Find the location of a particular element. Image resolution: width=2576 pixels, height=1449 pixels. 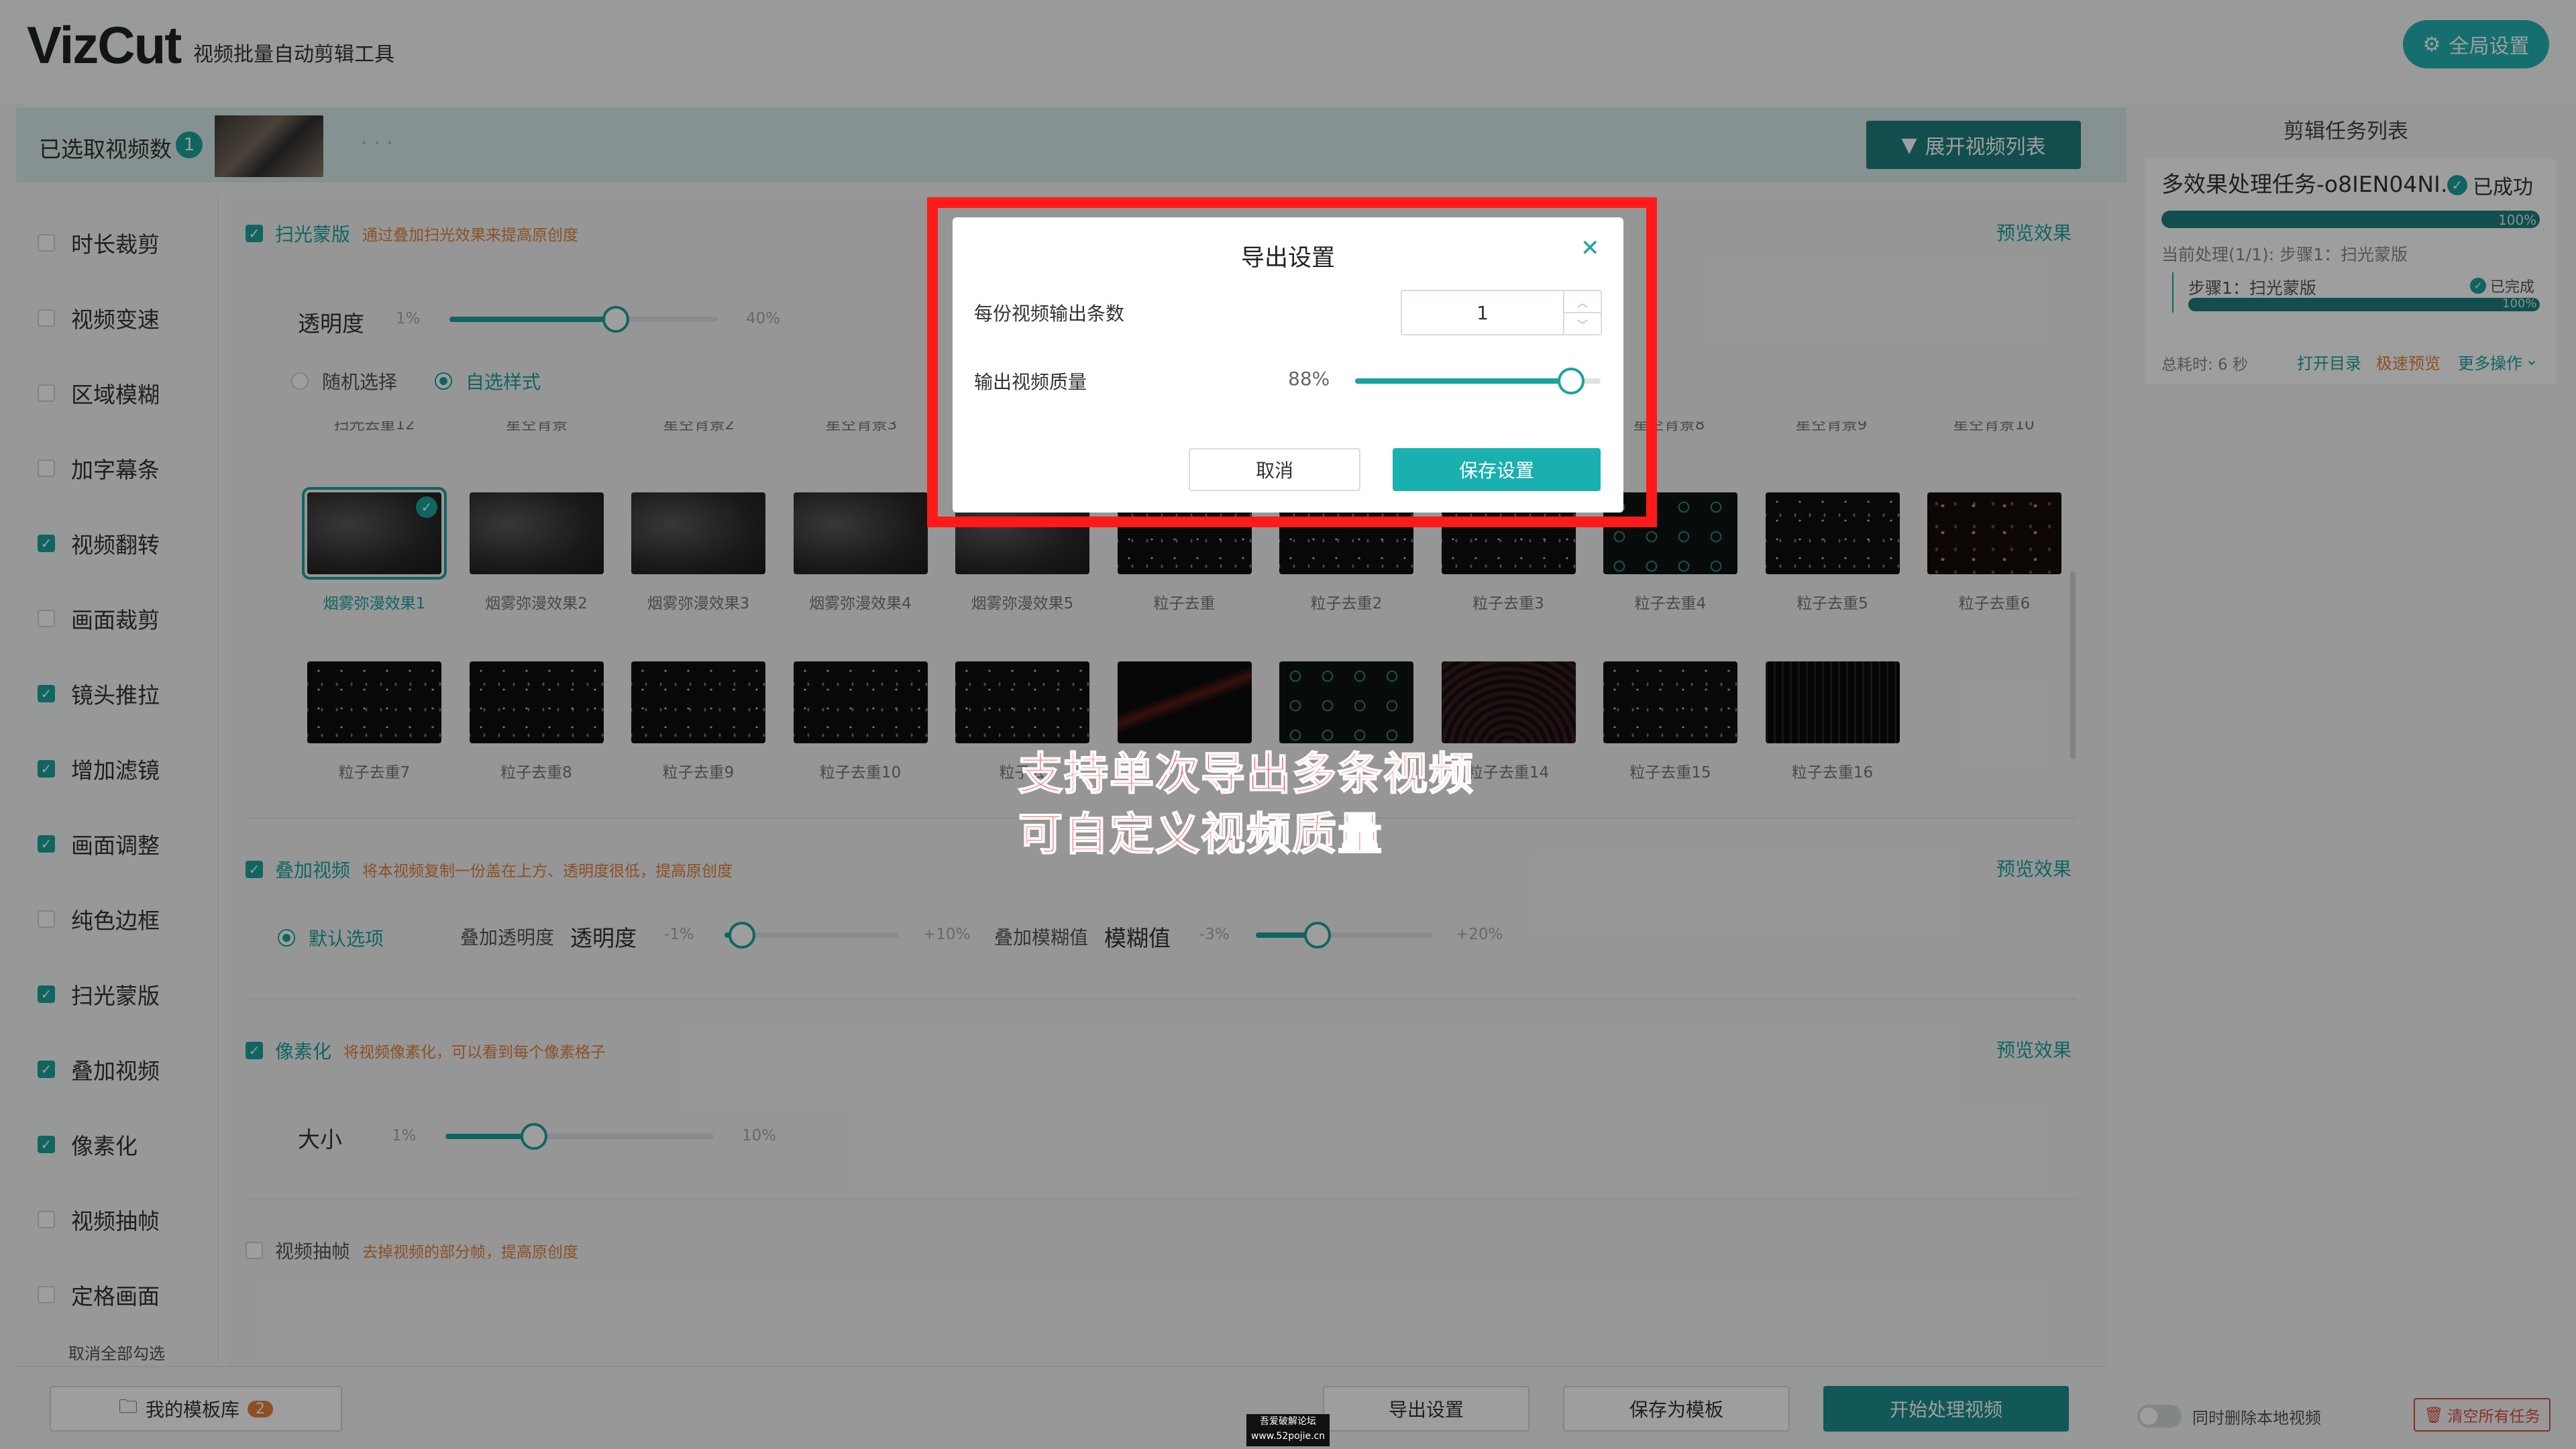

quality-label: 输出视频质量 is located at coordinates (1030, 382).